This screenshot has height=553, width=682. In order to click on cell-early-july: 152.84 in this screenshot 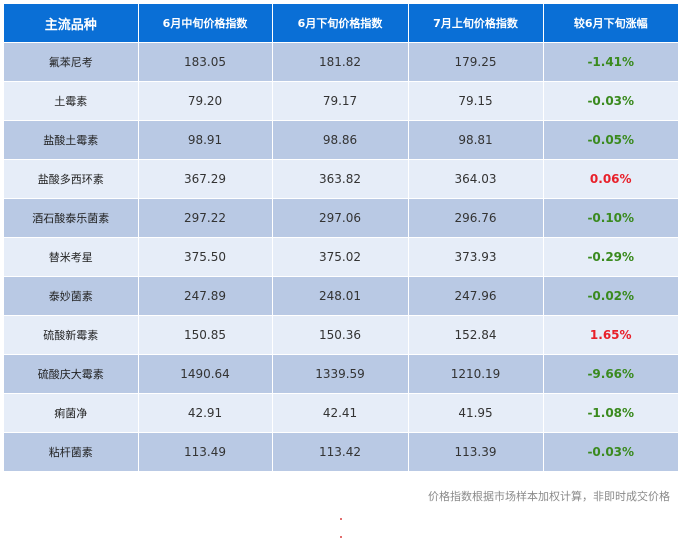, I will do `click(476, 335)`.